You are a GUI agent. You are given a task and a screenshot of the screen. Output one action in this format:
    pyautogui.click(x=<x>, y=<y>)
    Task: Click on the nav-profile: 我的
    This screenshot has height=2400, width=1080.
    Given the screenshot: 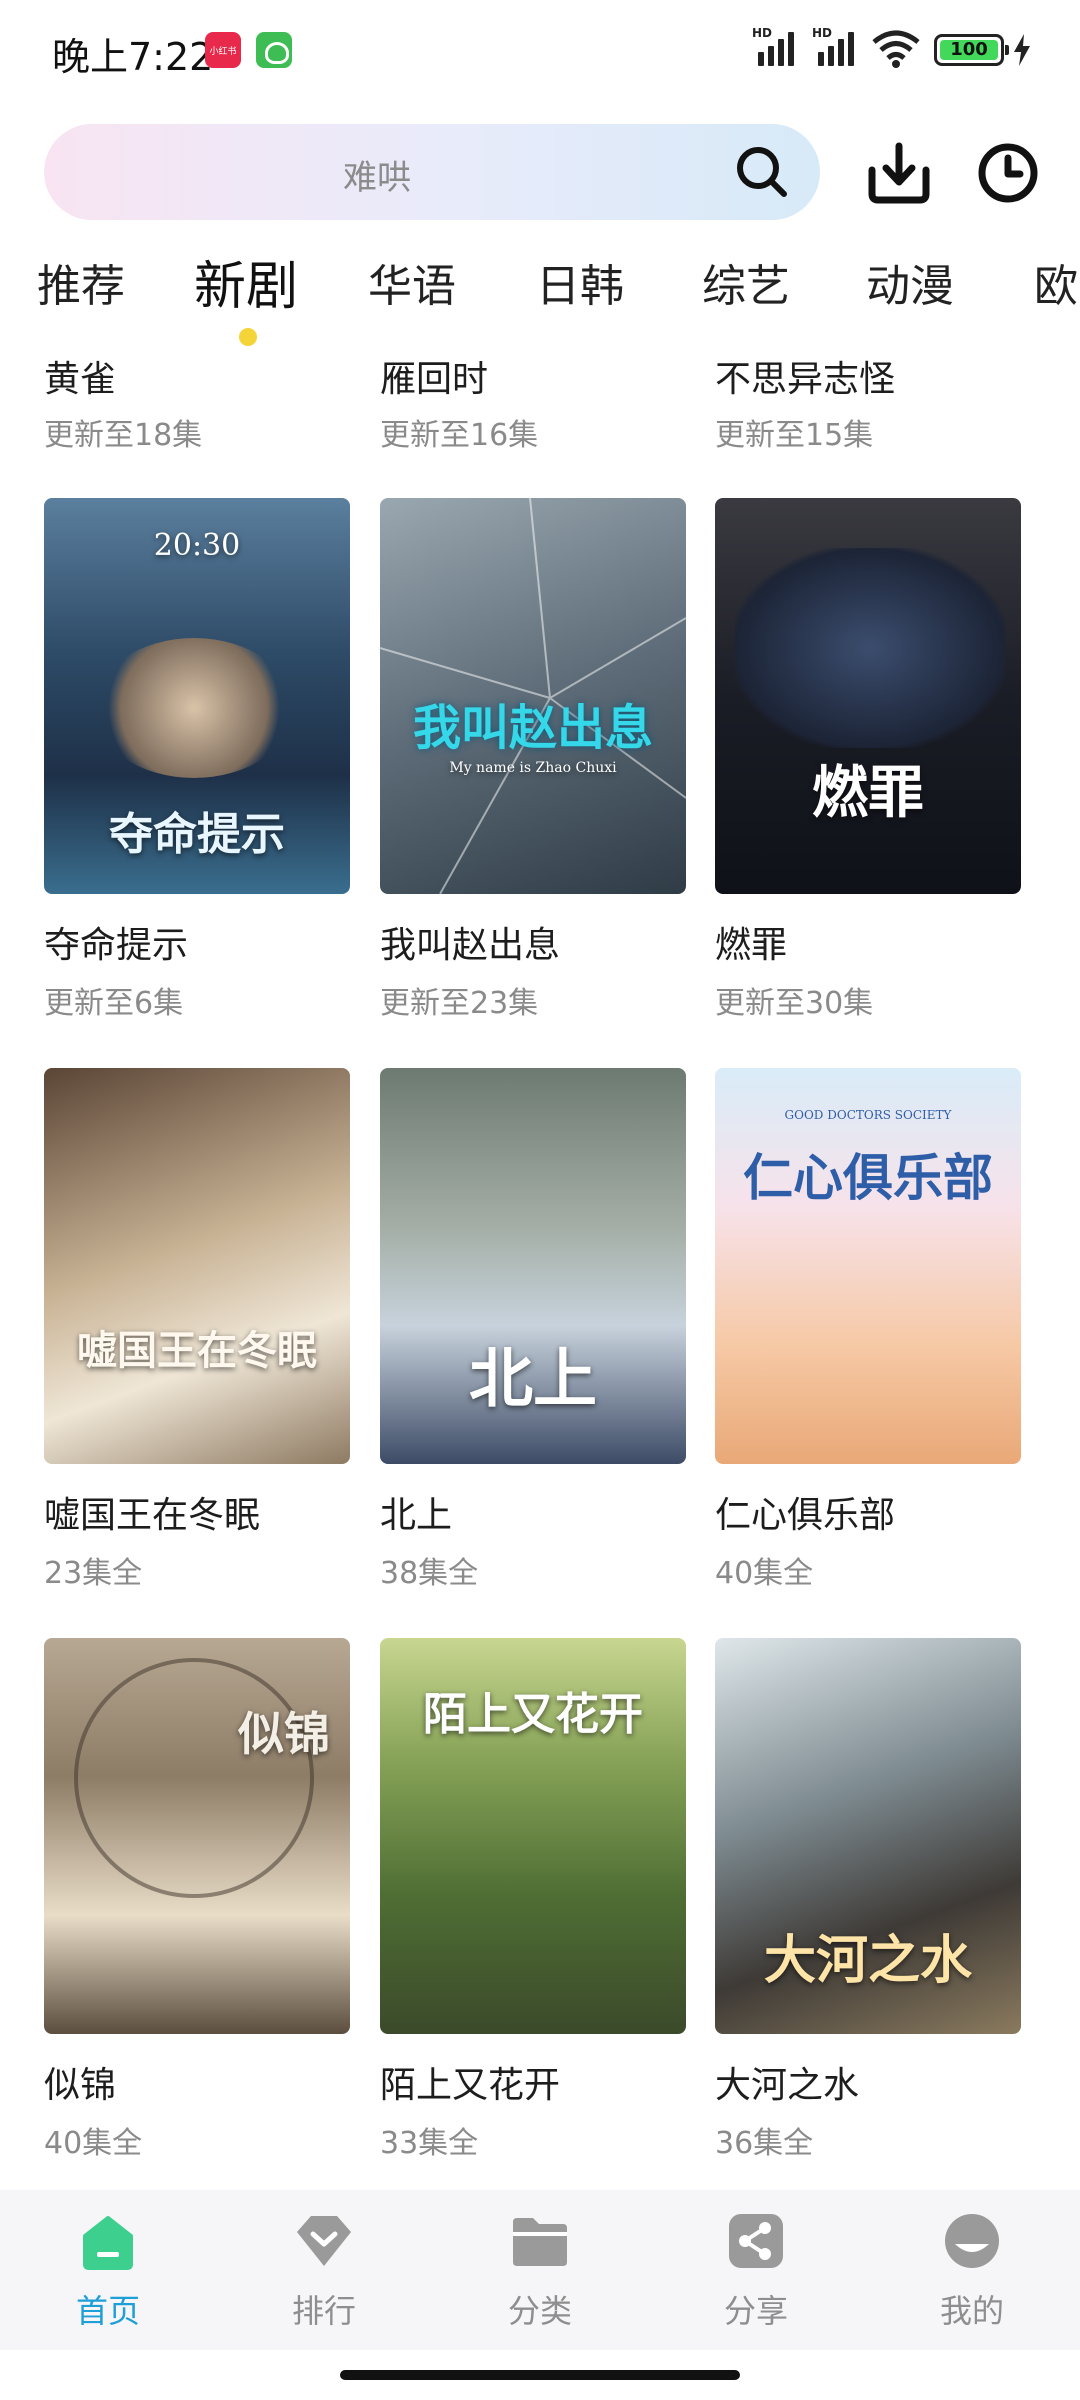 What is the action you would take?
    pyautogui.click(x=972, y=2271)
    